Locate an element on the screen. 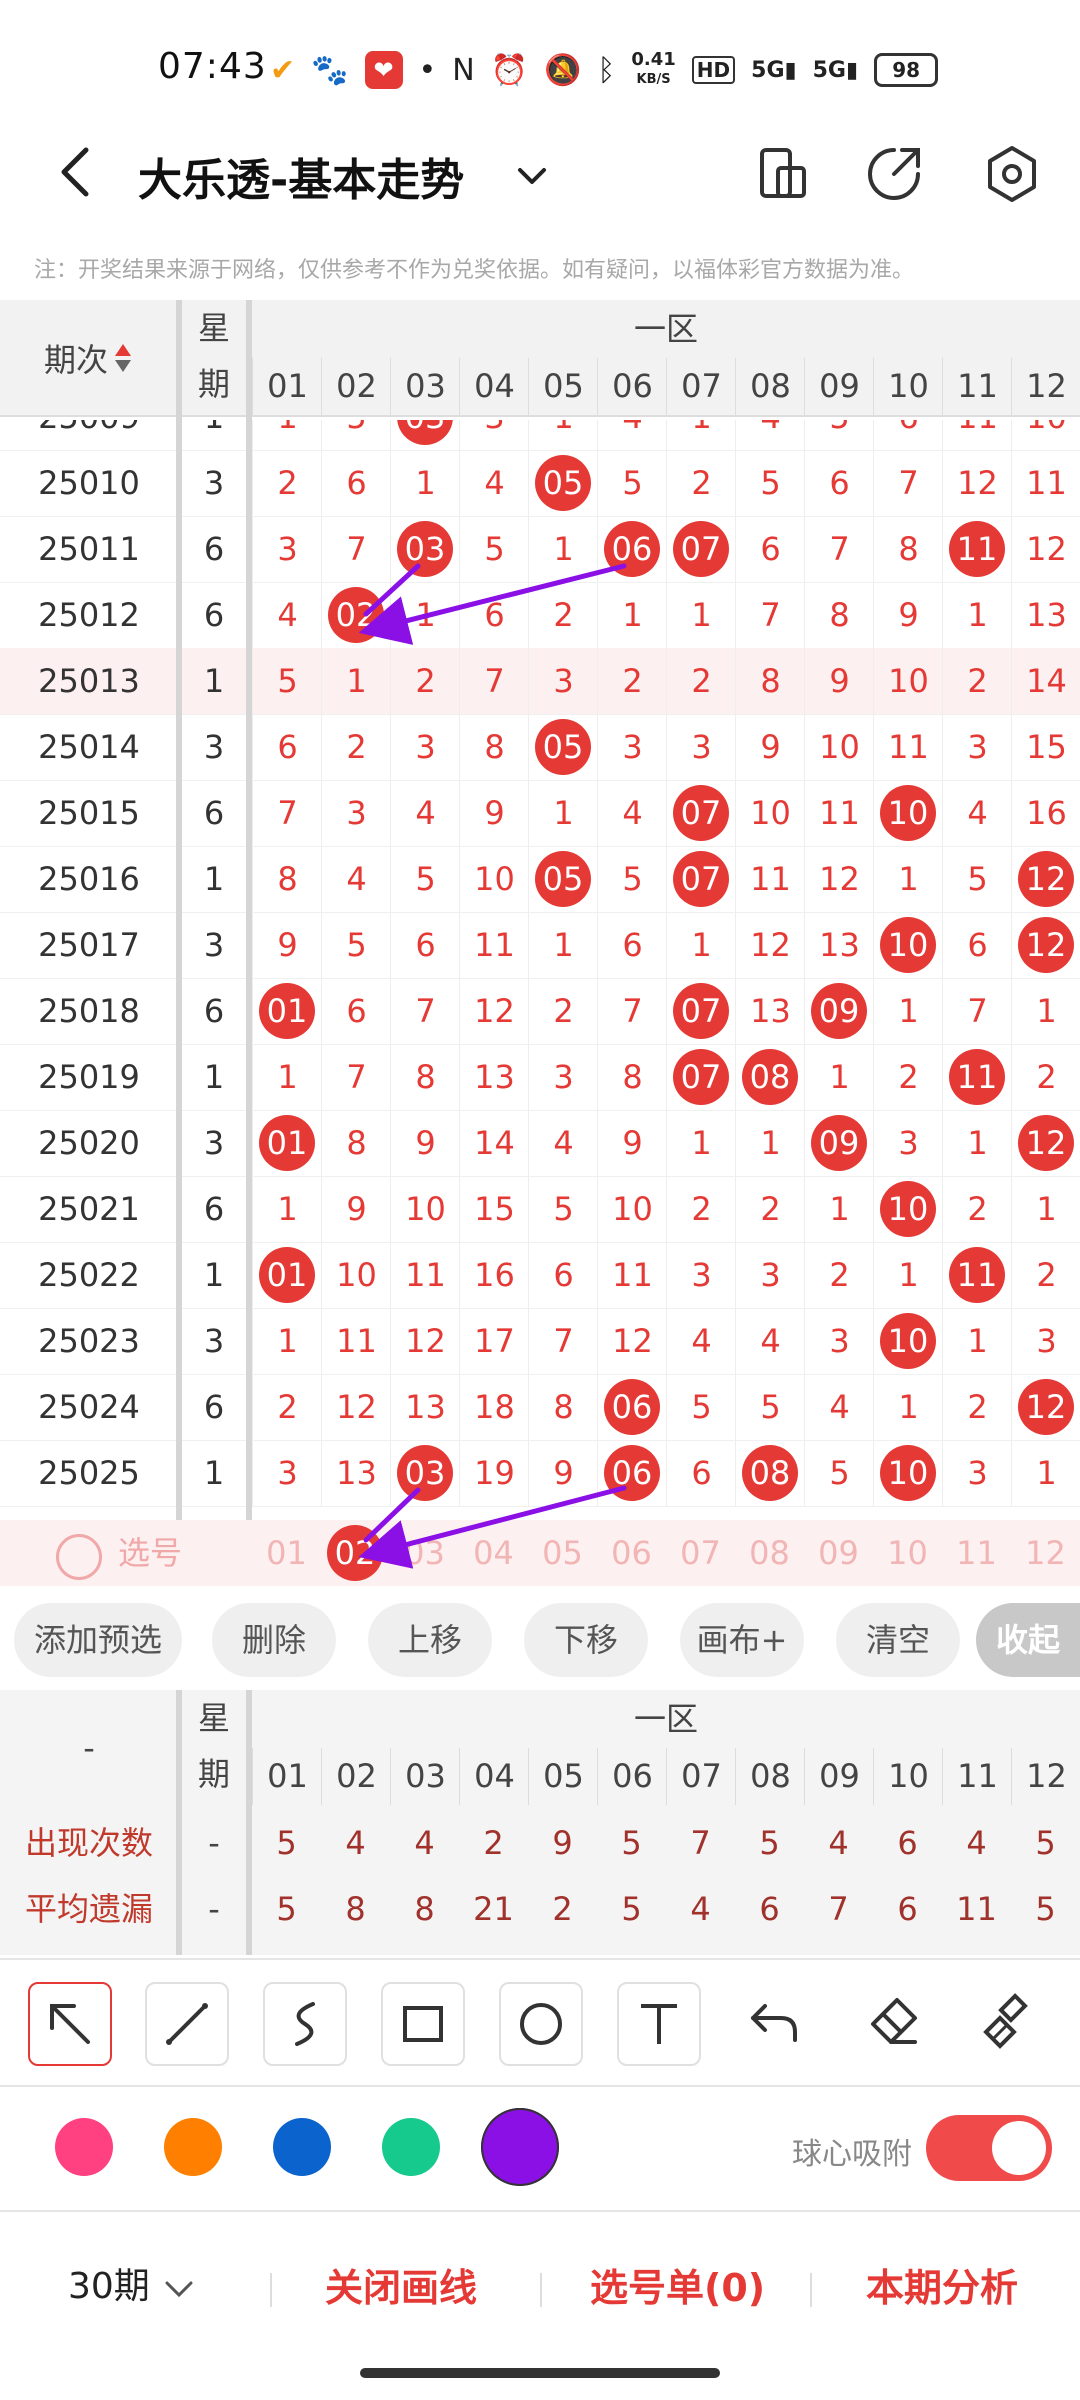  circle-tool-icon is located at coordinates (541, 2024).